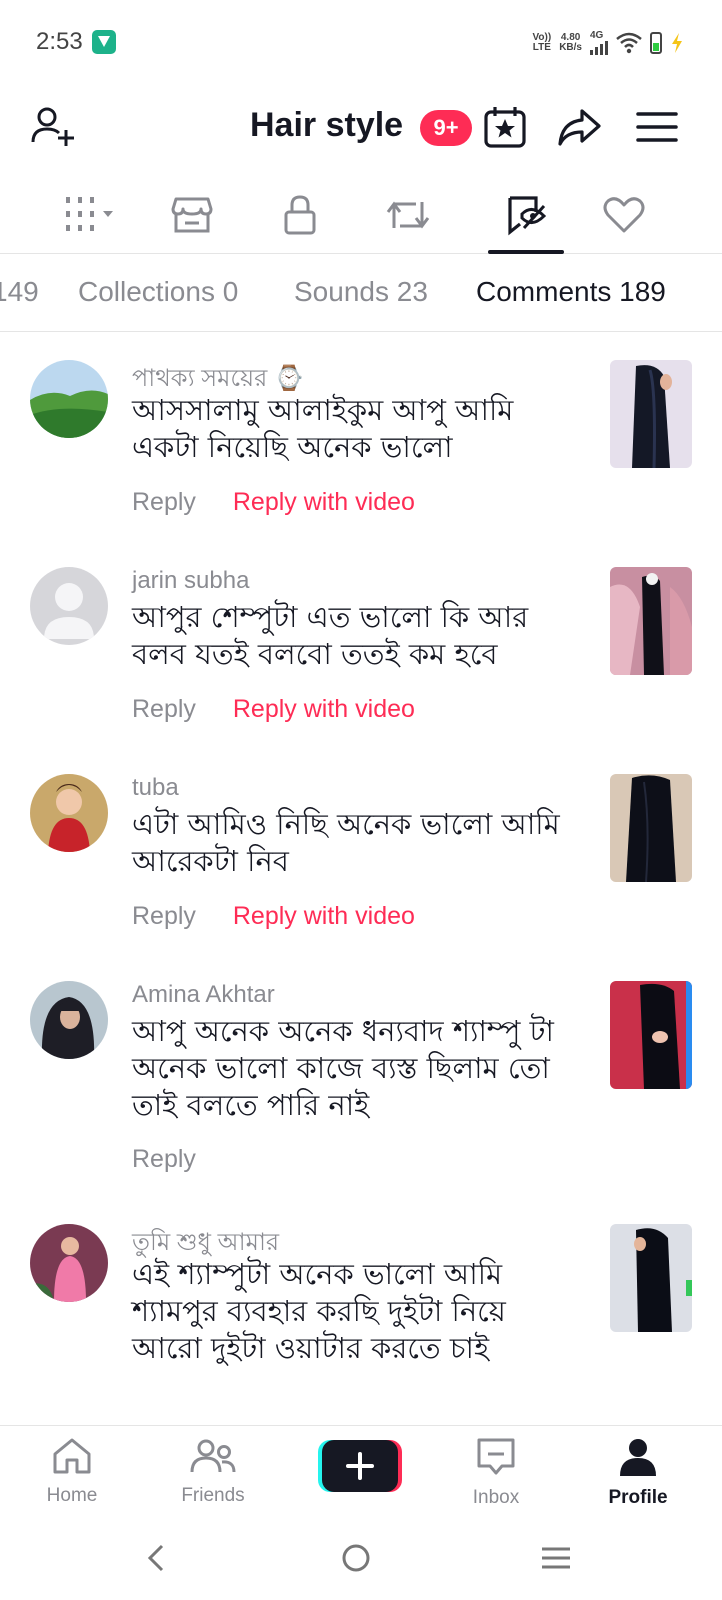 This screenshot has height=1600, width=722. Describe the element at coordinates (104, 42) in the screenshot. I see `app-notification-icon` at that location.